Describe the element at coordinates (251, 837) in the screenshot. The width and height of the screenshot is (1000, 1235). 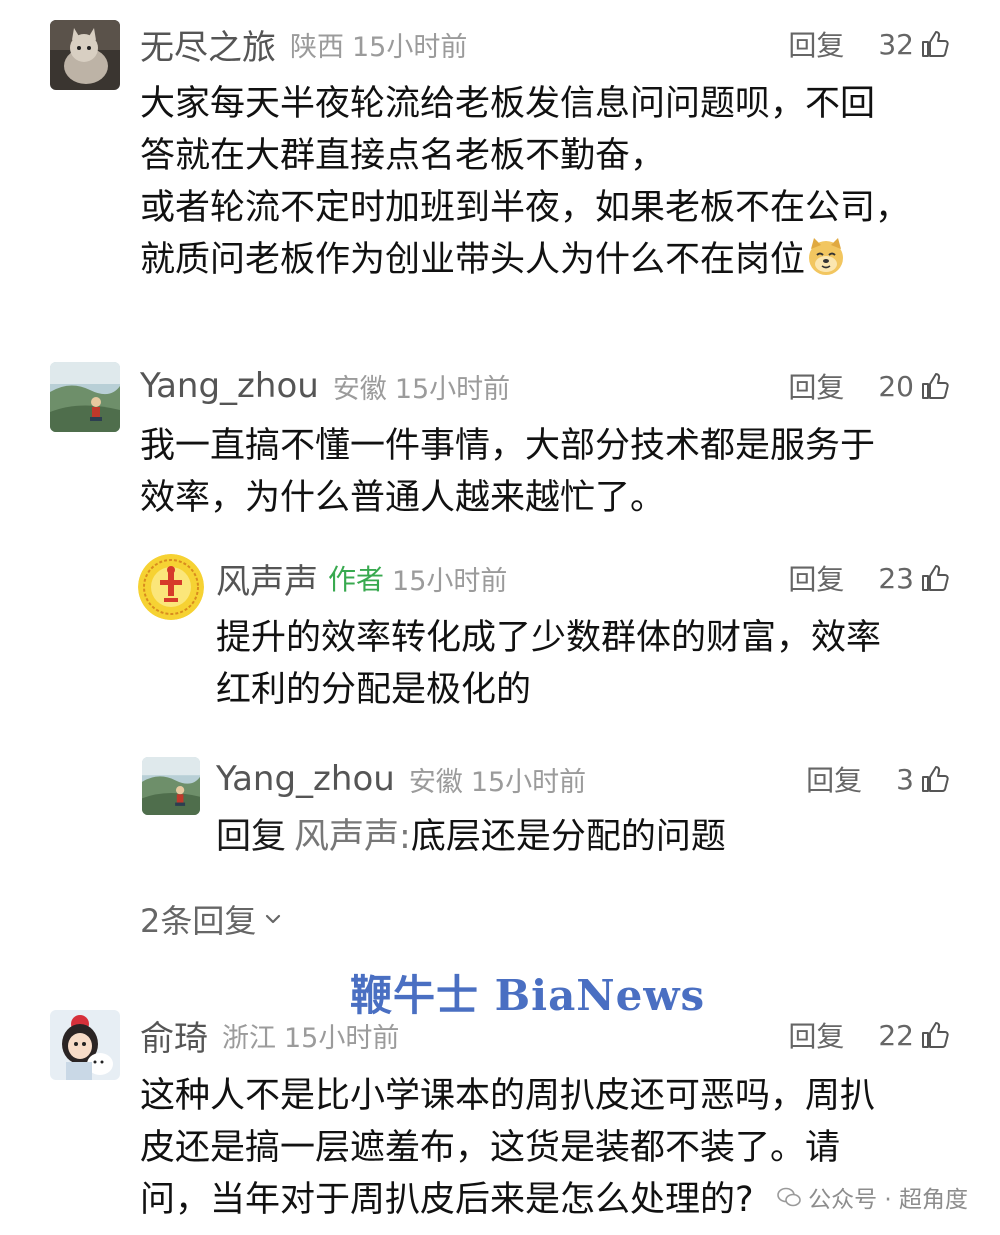
I see `reply-prefix: 回复` at that location.